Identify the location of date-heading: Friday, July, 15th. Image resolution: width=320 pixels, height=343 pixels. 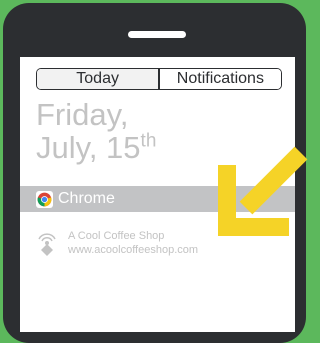
(96, 131).